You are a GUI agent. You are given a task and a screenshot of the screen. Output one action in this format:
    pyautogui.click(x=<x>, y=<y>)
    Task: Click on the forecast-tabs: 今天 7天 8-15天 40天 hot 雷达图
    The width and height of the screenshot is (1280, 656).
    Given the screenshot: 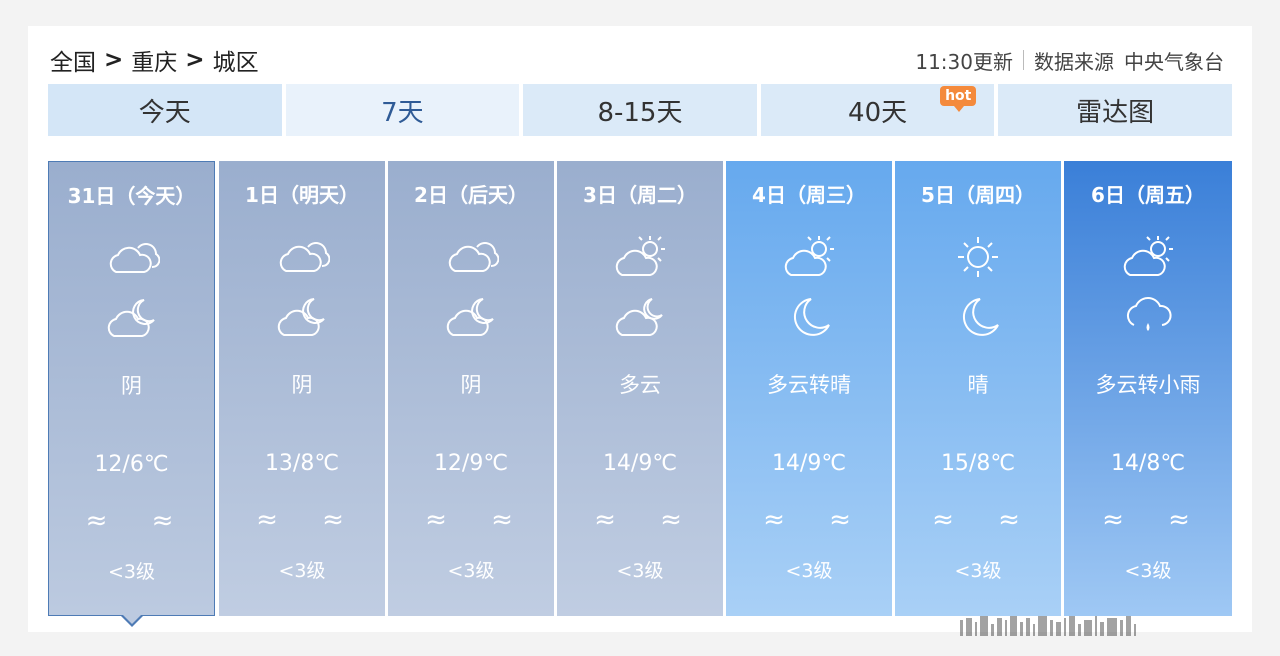 What is the action you would take?
    pyautogui.click(x=640, y=110)
    